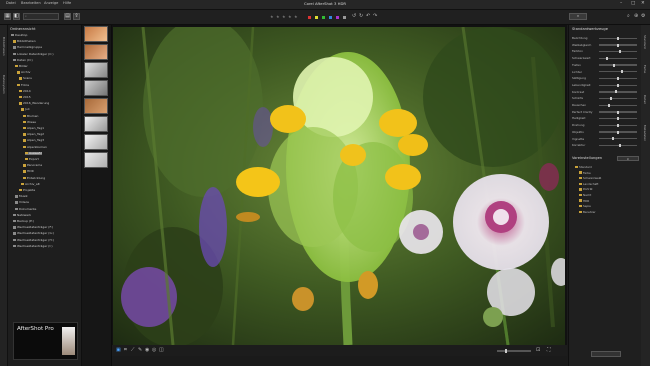 The height and width of the screenshot is (366, 650). Describe the element at coordinates (25, 98) in the screenshot. I see `folder-tree-item: 2015` at that location.